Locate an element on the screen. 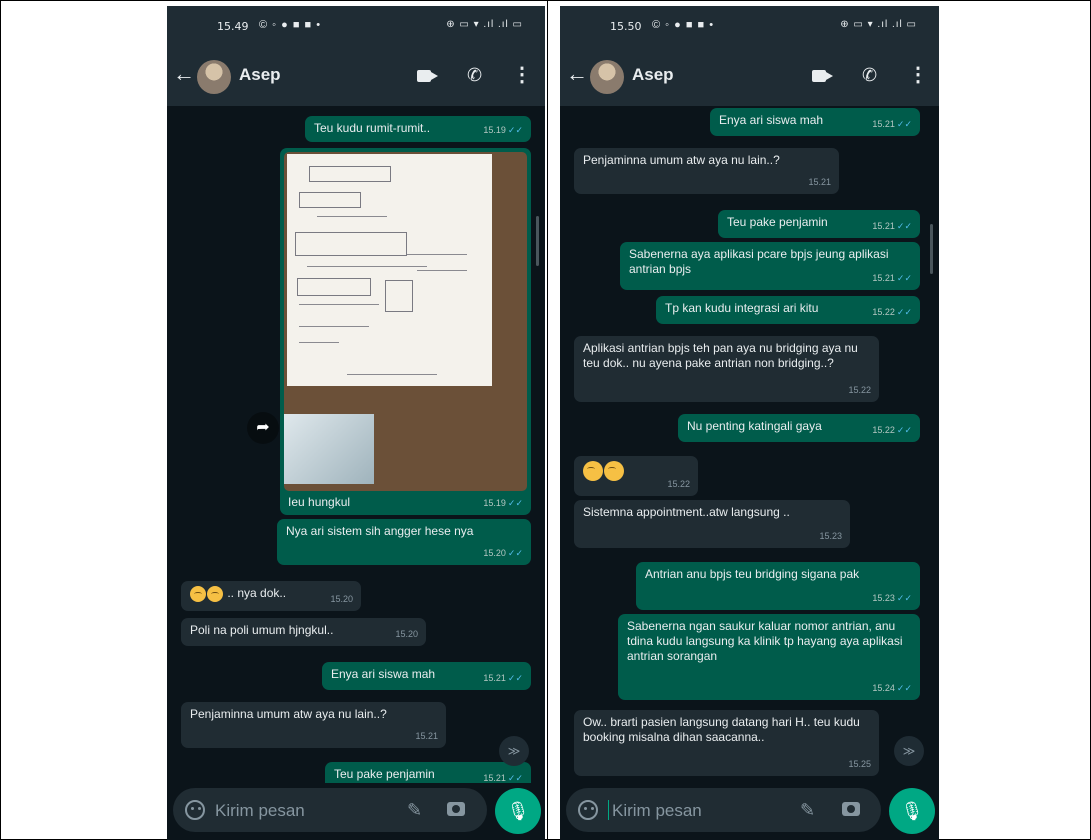 The image size is (1091, 840). message-text: Enya ari siswa mah is located at coordinates (383, 674).